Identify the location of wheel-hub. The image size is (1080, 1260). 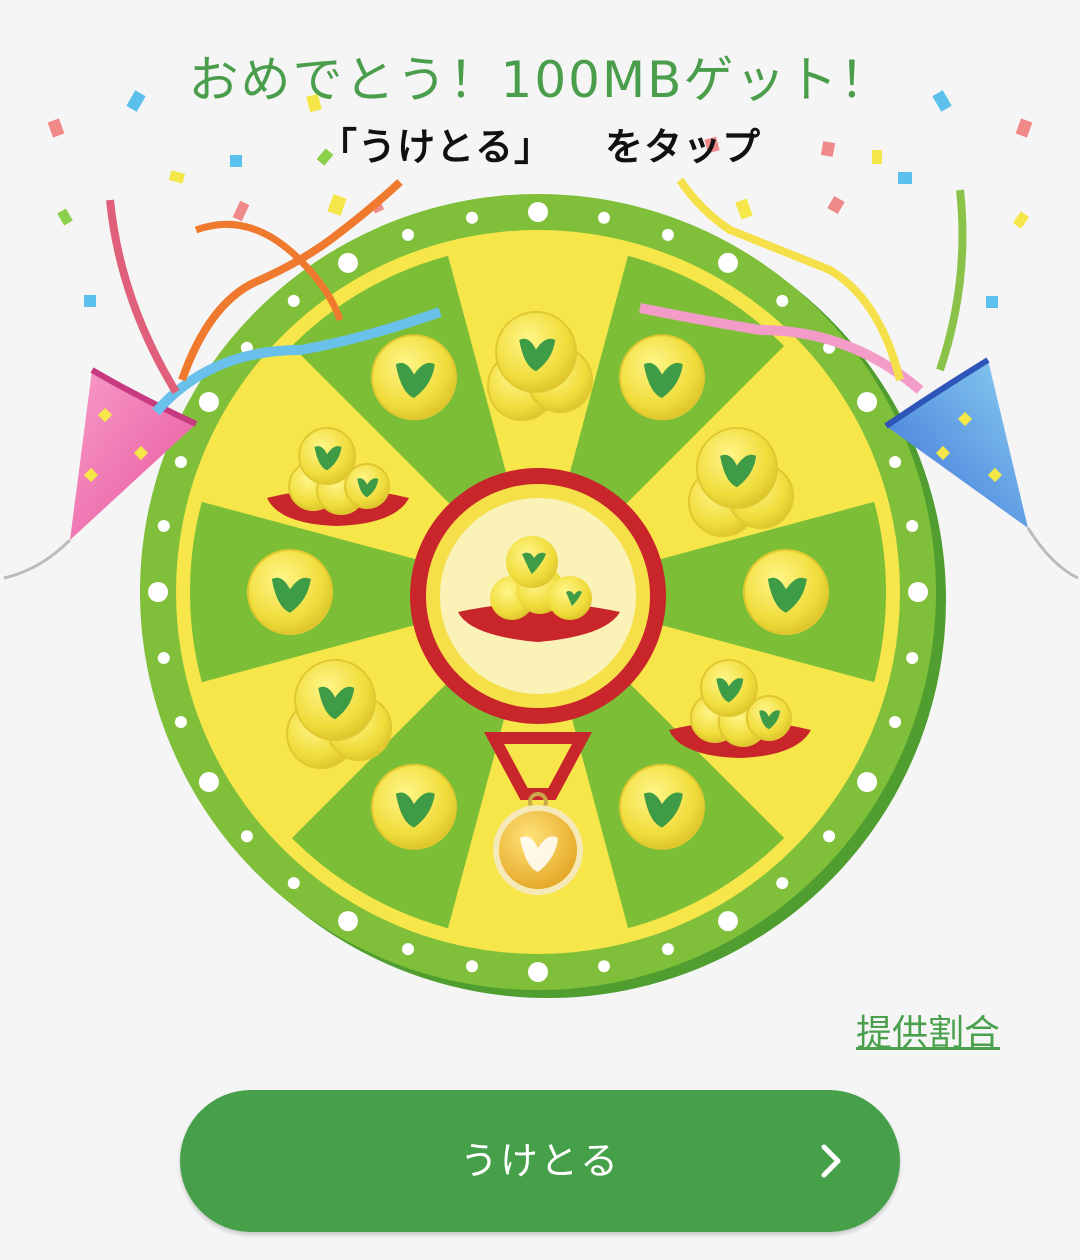
(538, 596).